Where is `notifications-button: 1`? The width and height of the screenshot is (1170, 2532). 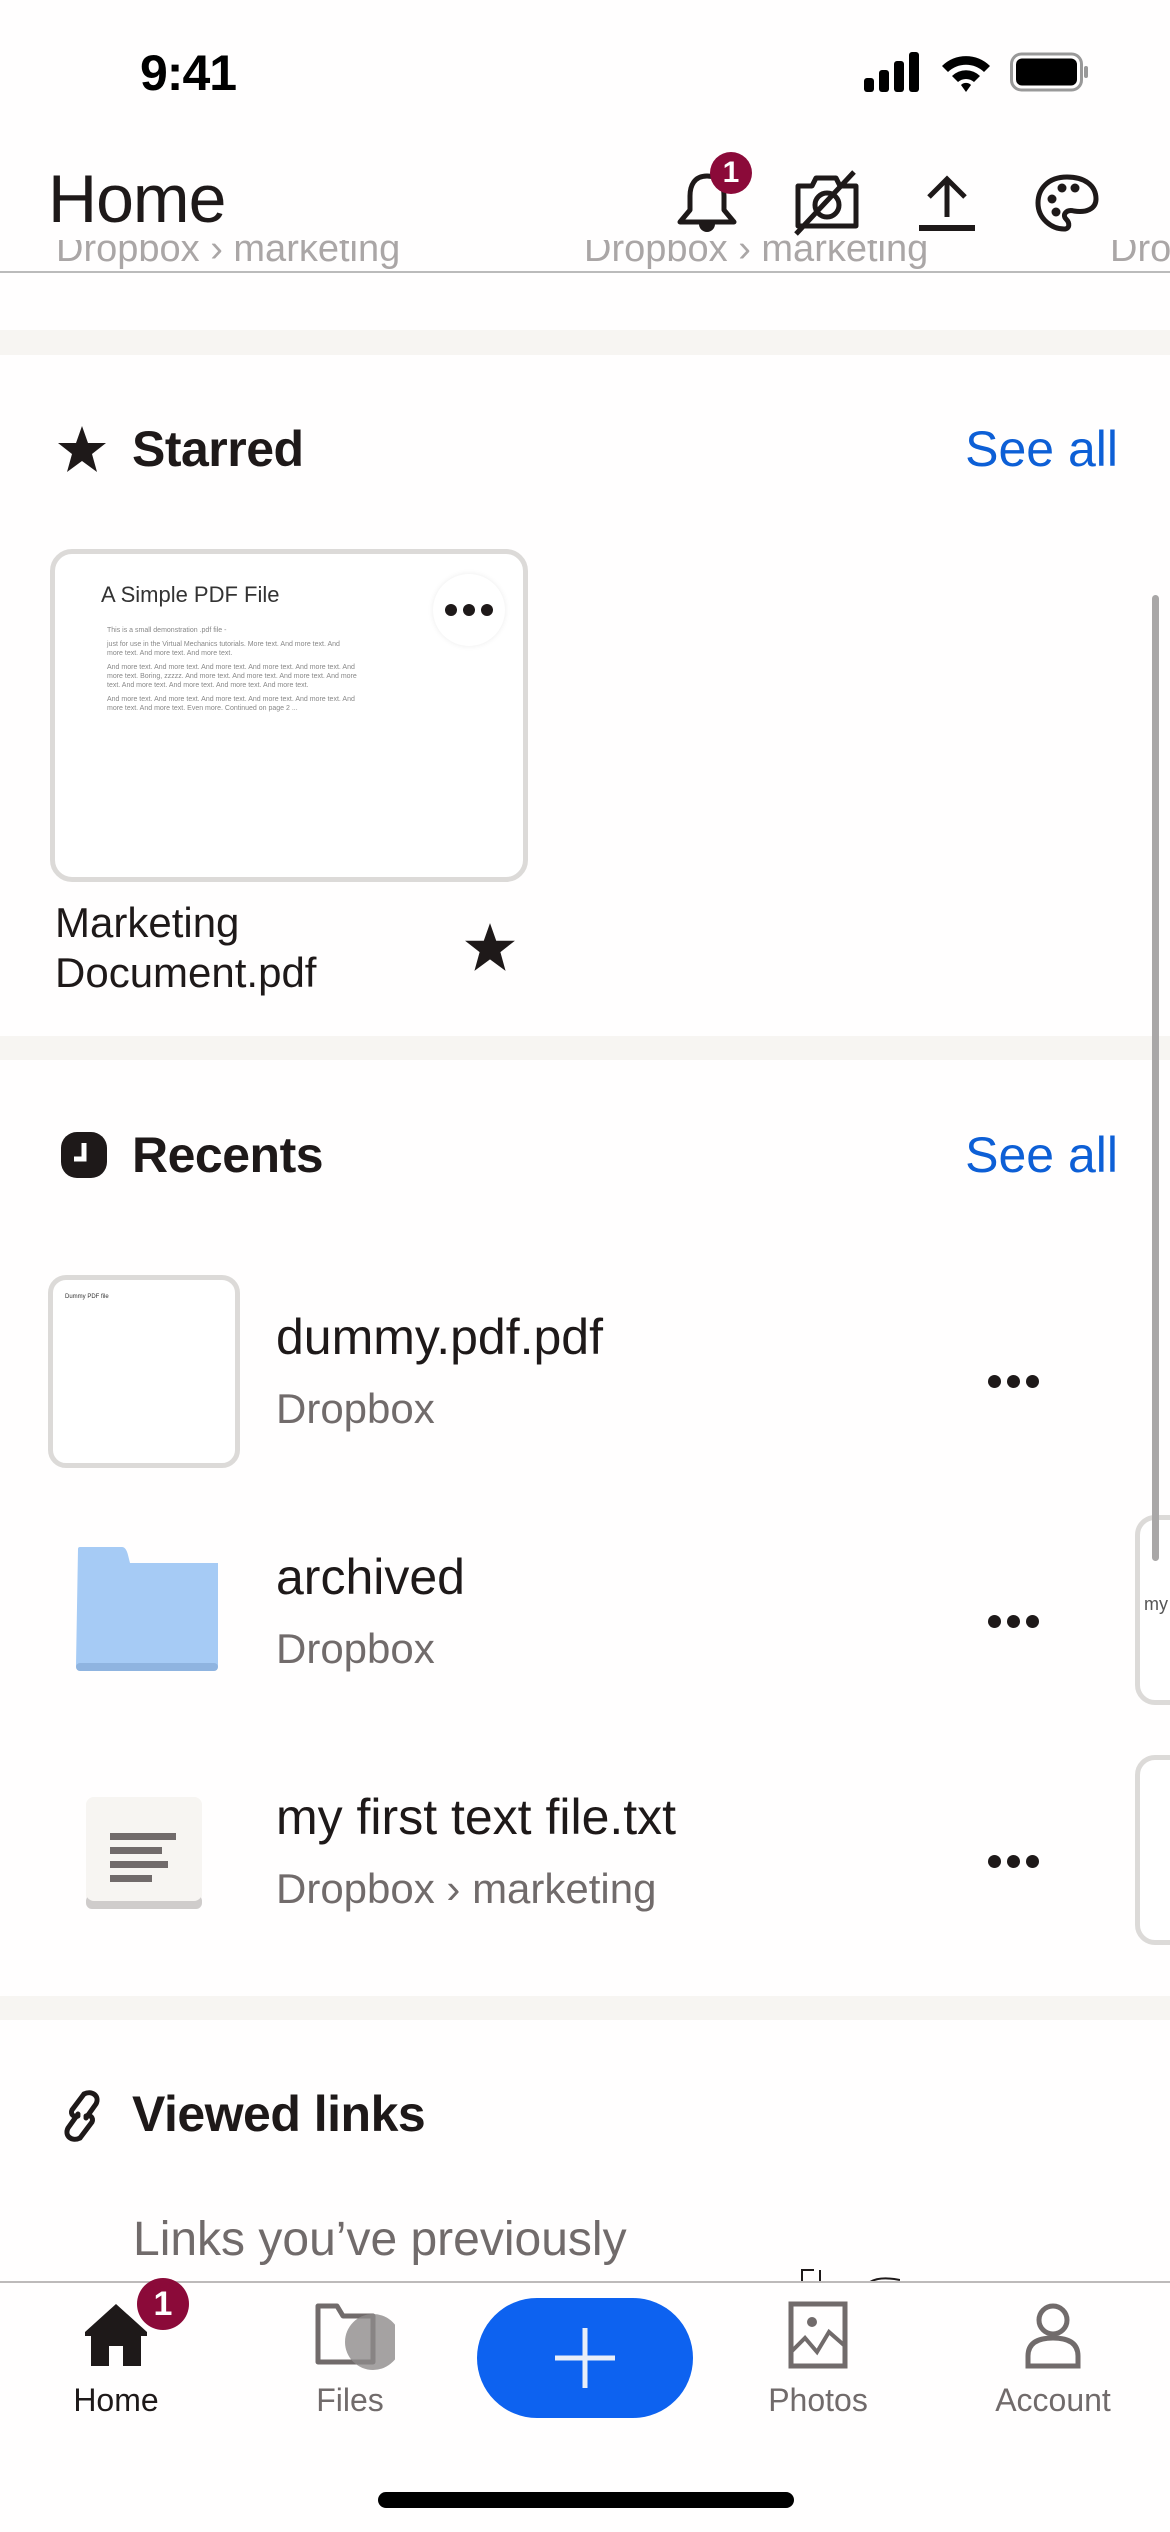 notifications-button: 1 is located at coordinates (712, 195).